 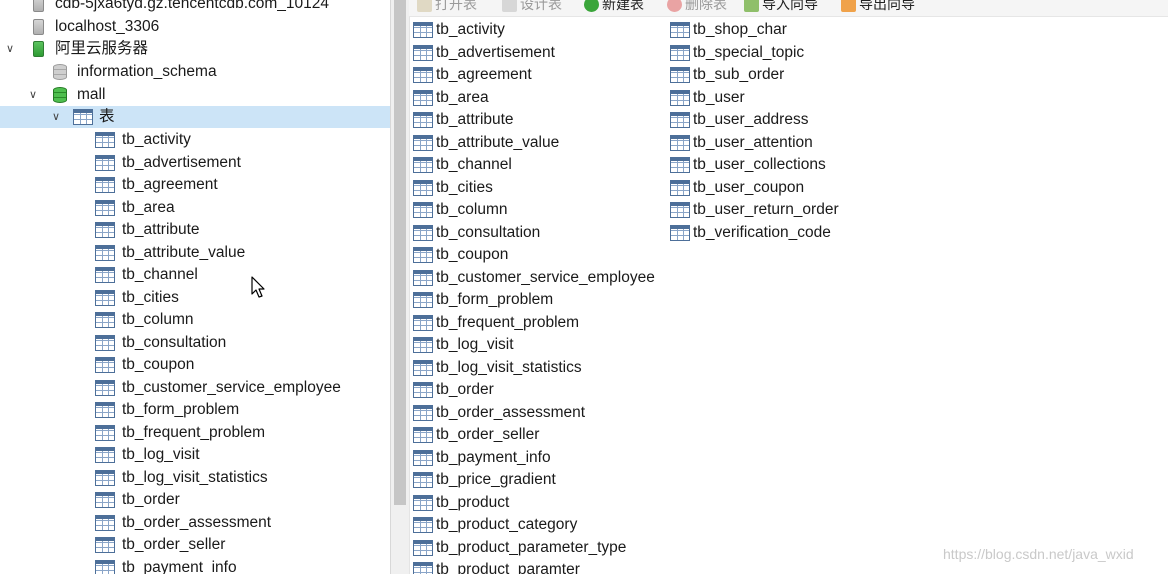 What do you see at coordinates (181, 409) in the screenshot?
I see `table-label: tb_form_problem` at bounding box center [181, 409].